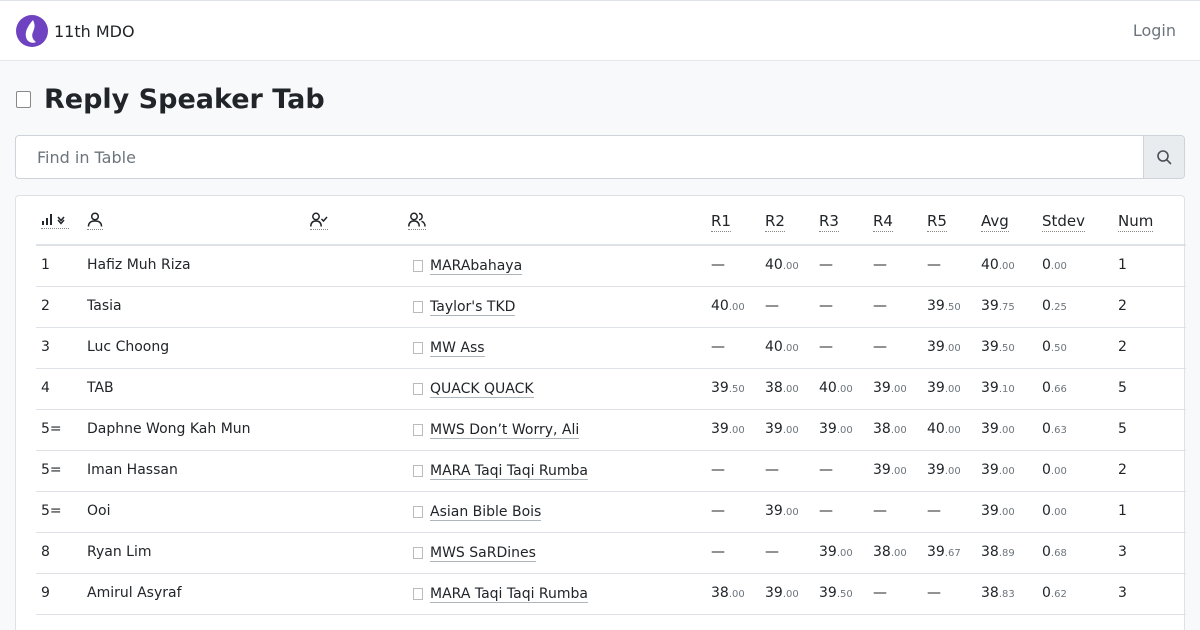 The height and width of the screenshot is (630, 1200). Describe the element at coordinates (119, 552) in the screenshot. I see `speaker-name: Ryan Lim` at that location.